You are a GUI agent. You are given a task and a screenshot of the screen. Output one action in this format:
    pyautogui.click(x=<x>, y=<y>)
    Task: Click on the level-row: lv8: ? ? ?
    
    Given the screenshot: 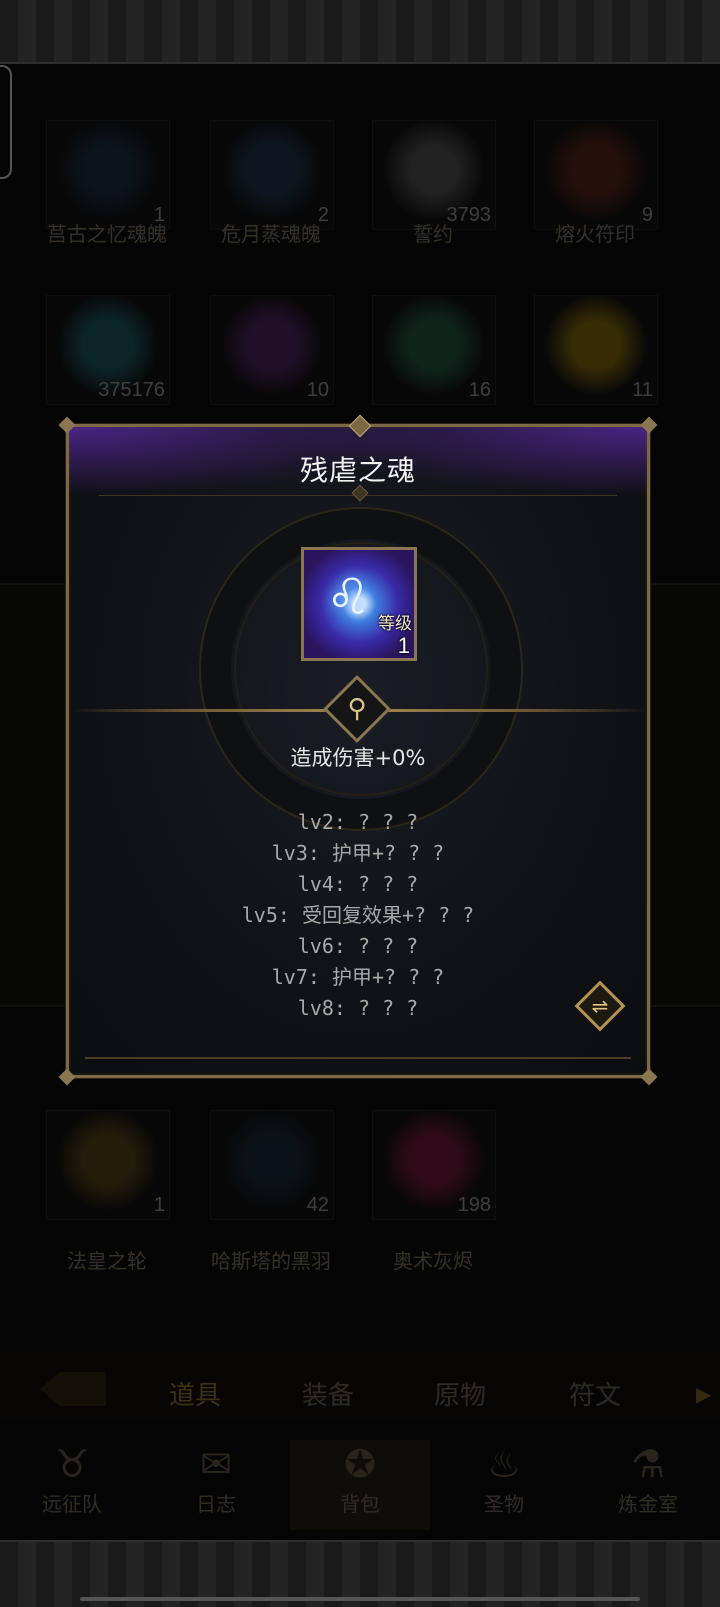 What is the action you would take?
    pyautogui.click(x=358, y=1008)
    